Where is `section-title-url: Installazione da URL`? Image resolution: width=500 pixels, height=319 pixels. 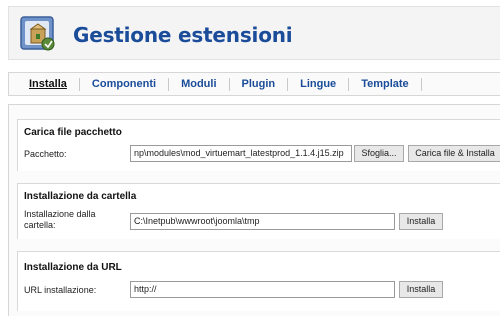 section-title-url: Installazione da URL is located at coordinates (73, 267).